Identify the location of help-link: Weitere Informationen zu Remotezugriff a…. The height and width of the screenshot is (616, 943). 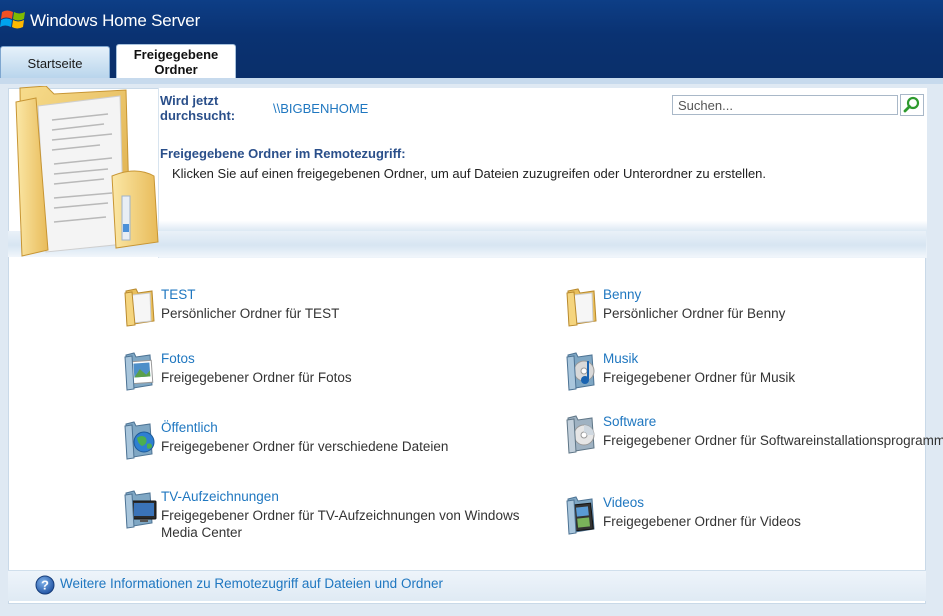
(251, 583).